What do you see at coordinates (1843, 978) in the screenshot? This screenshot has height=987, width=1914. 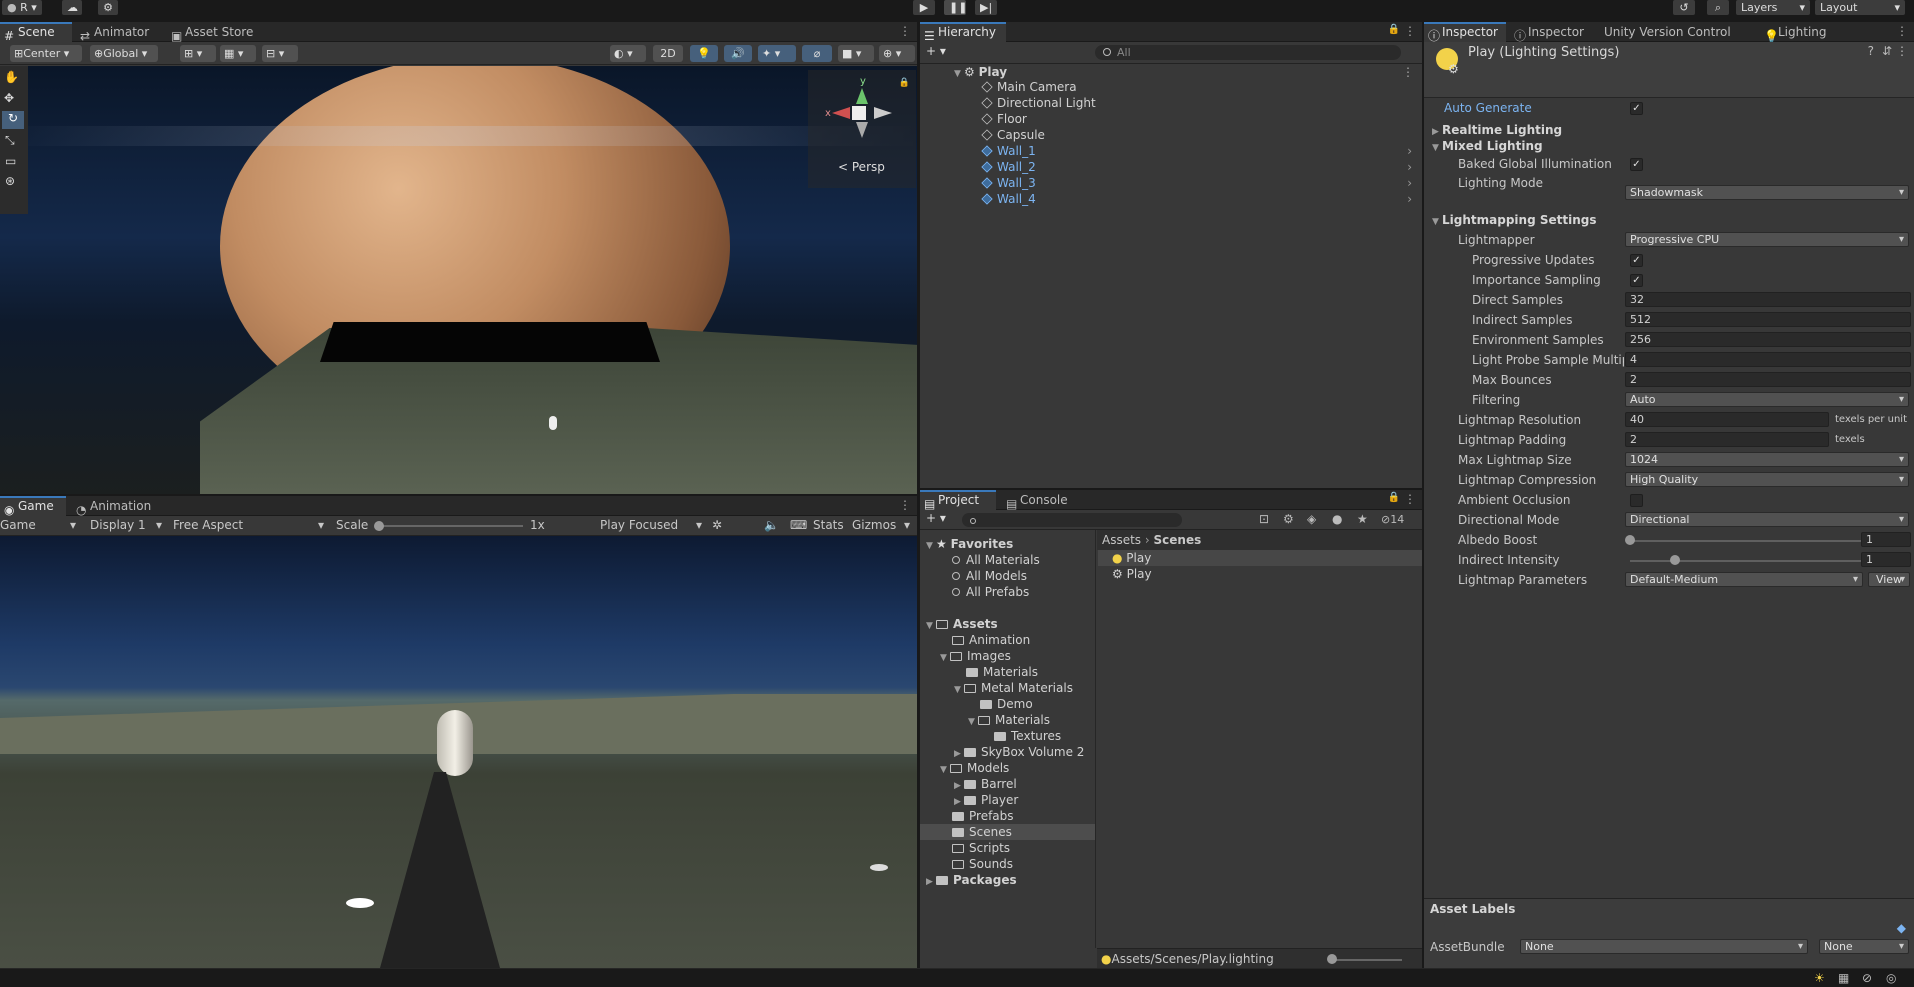 I see `network-icon: ▦` at bounding box center [1843, 978].